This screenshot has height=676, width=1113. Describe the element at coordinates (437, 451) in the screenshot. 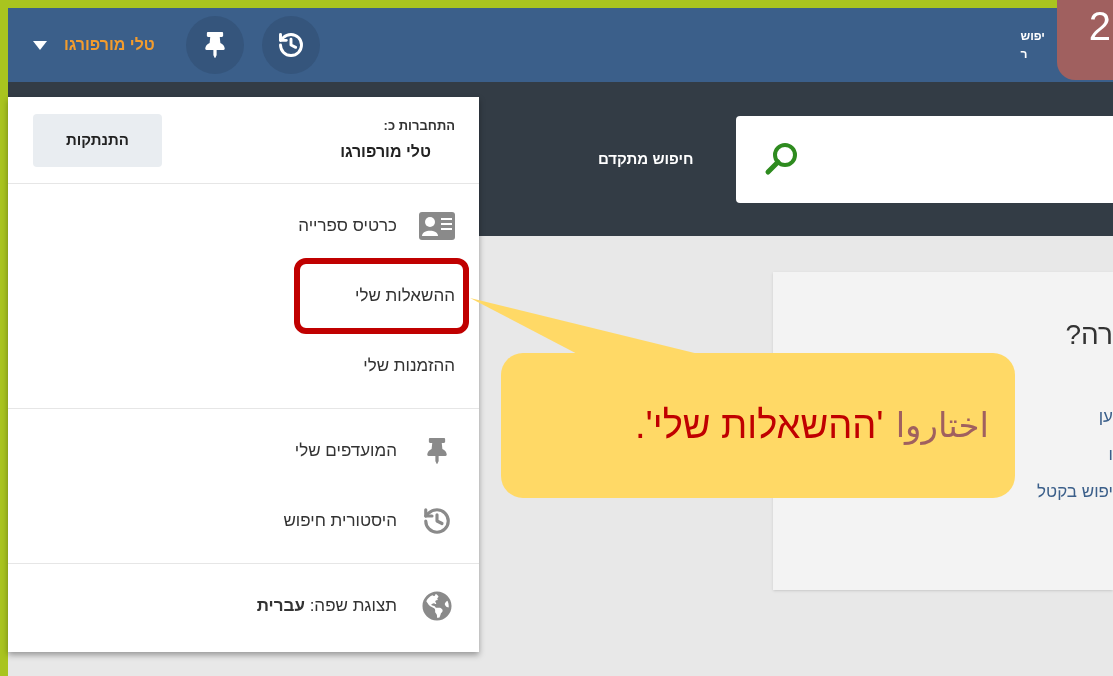

I see `pin-icon` at that location.